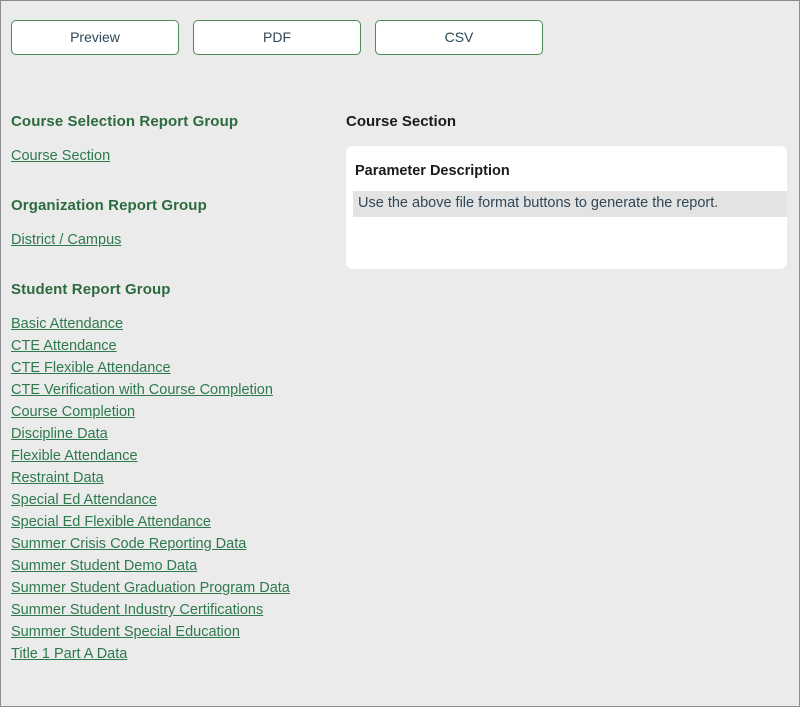  What do you see at coordinates (173, 632) in the screenshot?
I see `report-link-summer-student-special-education: Summer Student Special Education` at bounding box center [173, 632].